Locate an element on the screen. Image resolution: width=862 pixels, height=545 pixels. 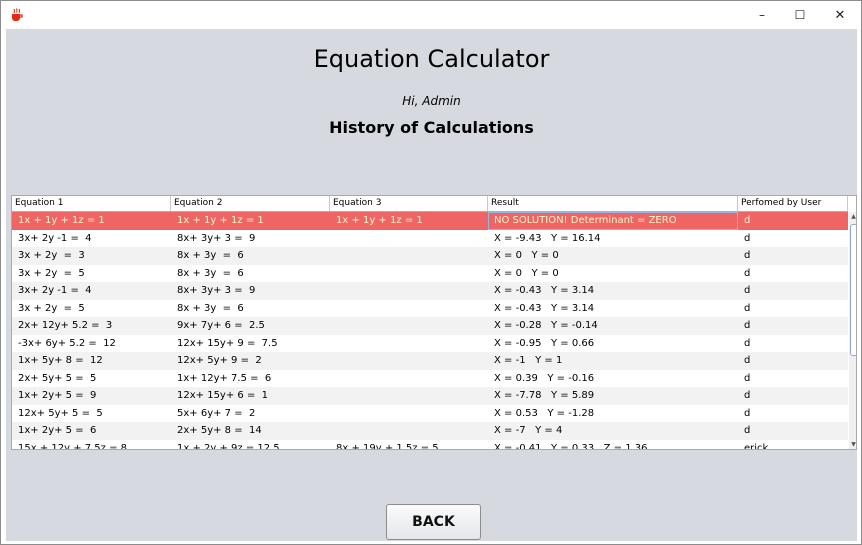
table-row: 3x + 2y = 5 8x + 3y = 6 X = 0 Y = 0 d is located at coordinates (430, 274).